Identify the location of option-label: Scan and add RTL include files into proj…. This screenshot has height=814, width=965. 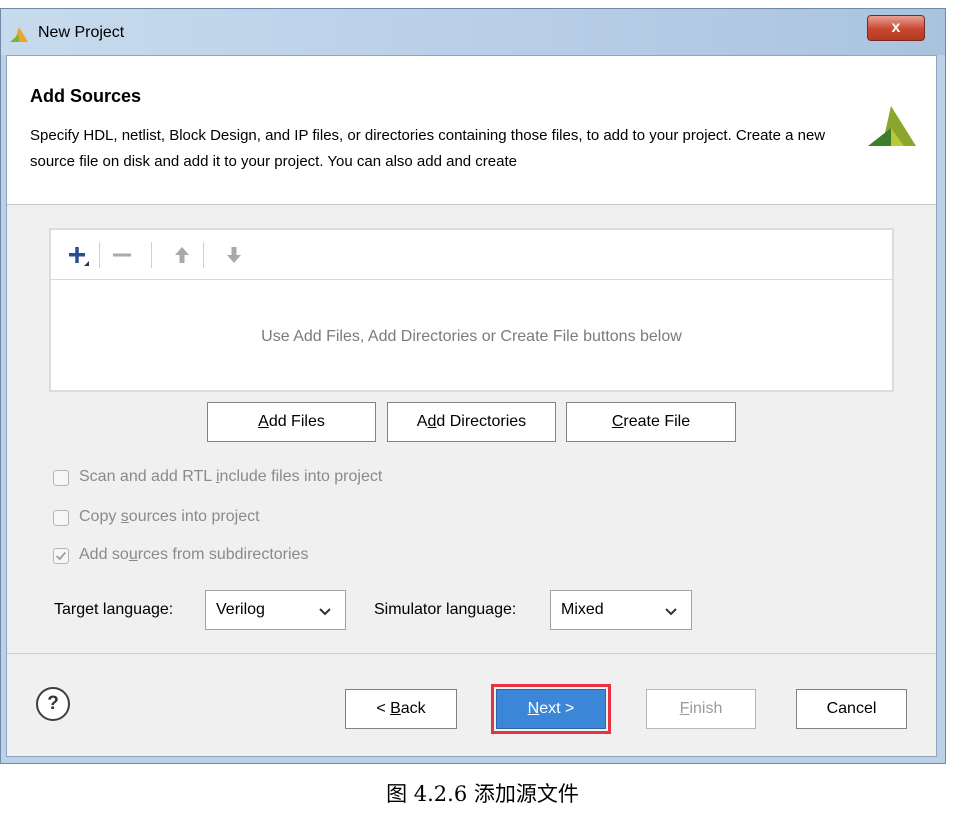
(231, 476).